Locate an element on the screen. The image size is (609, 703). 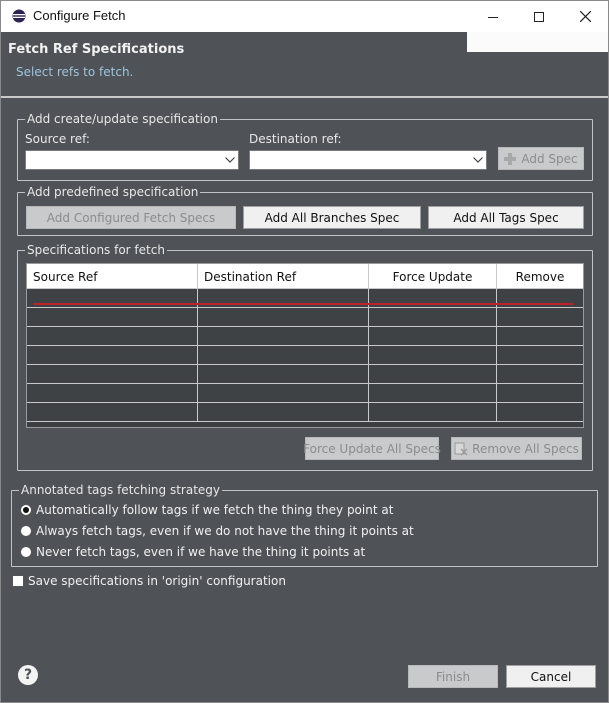
close-button is located at coordinates (585, 16).